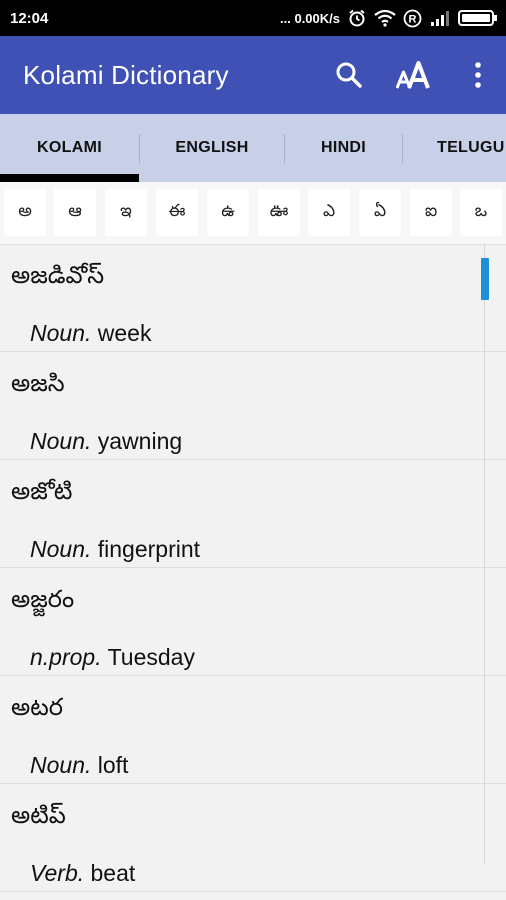 Image resolution: width=506 pixels, height=900 pixels. Describe the element at coordinates (253, 730) in the screenshot. I see `list-item: అటర Noun. loft` at that location.